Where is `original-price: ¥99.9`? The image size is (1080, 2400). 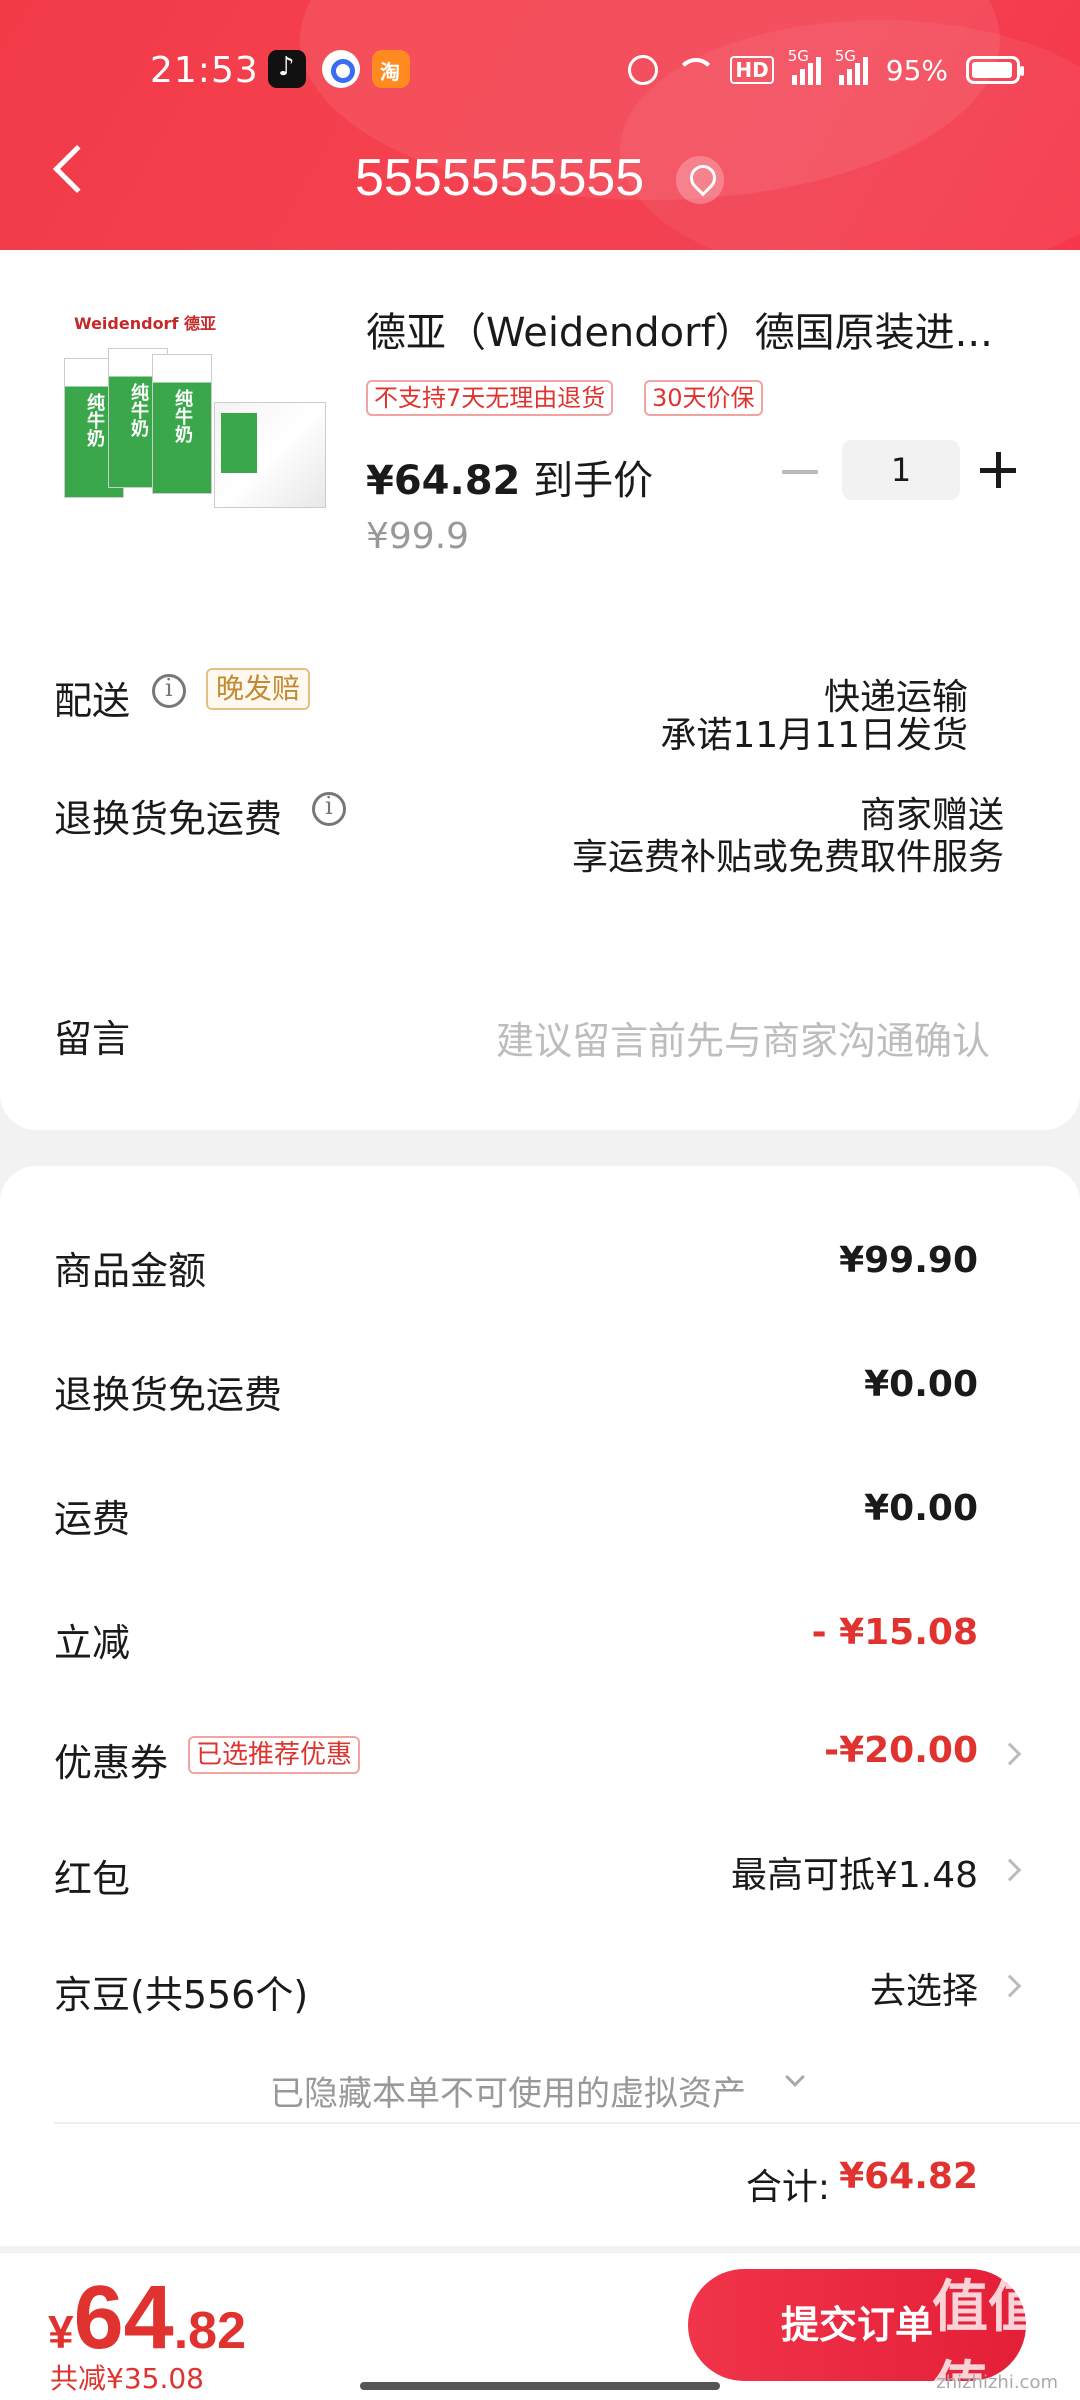 original-price: ¥99.9 is located at coordinates (418, 536).